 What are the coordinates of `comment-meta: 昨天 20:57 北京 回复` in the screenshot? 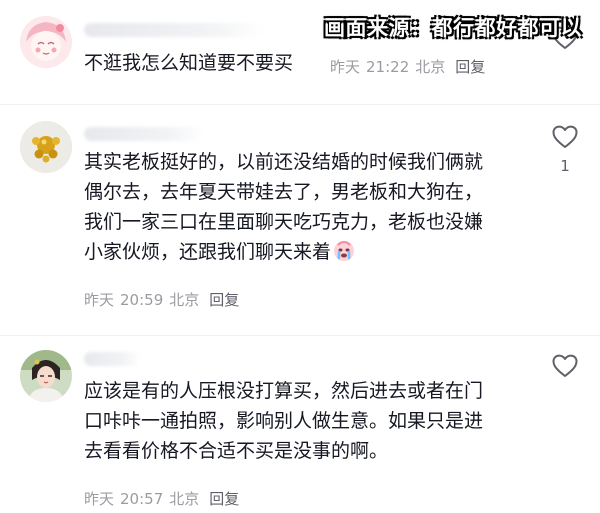 It's located at (164, 498).